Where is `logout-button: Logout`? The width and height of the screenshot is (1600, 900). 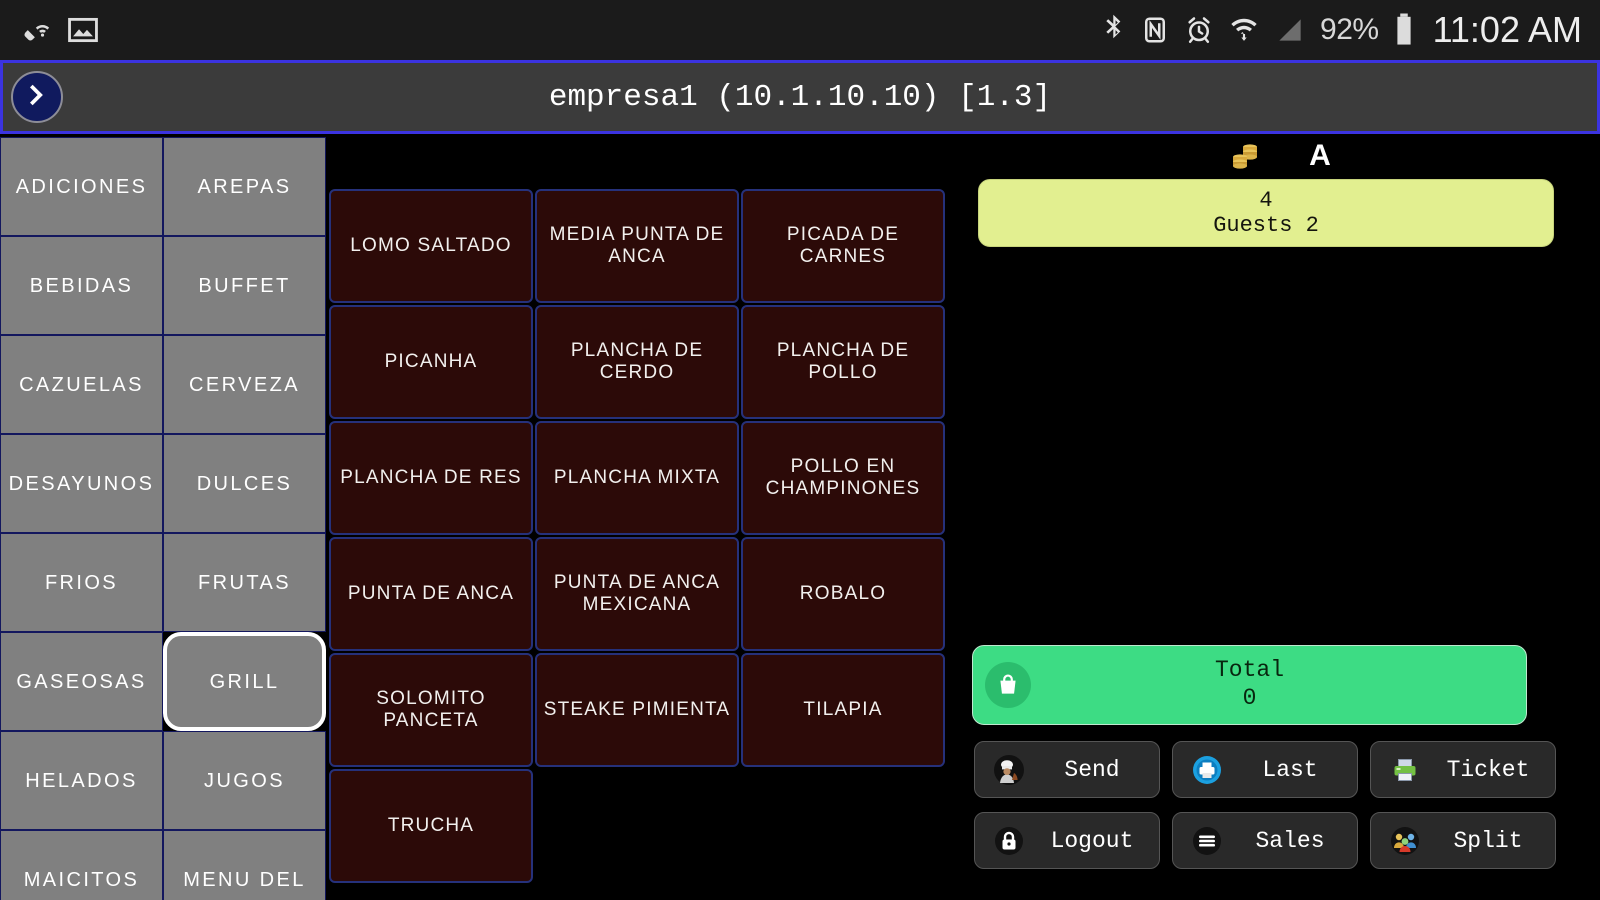 logout-button: Logout is located at coordinates (1067, 840).